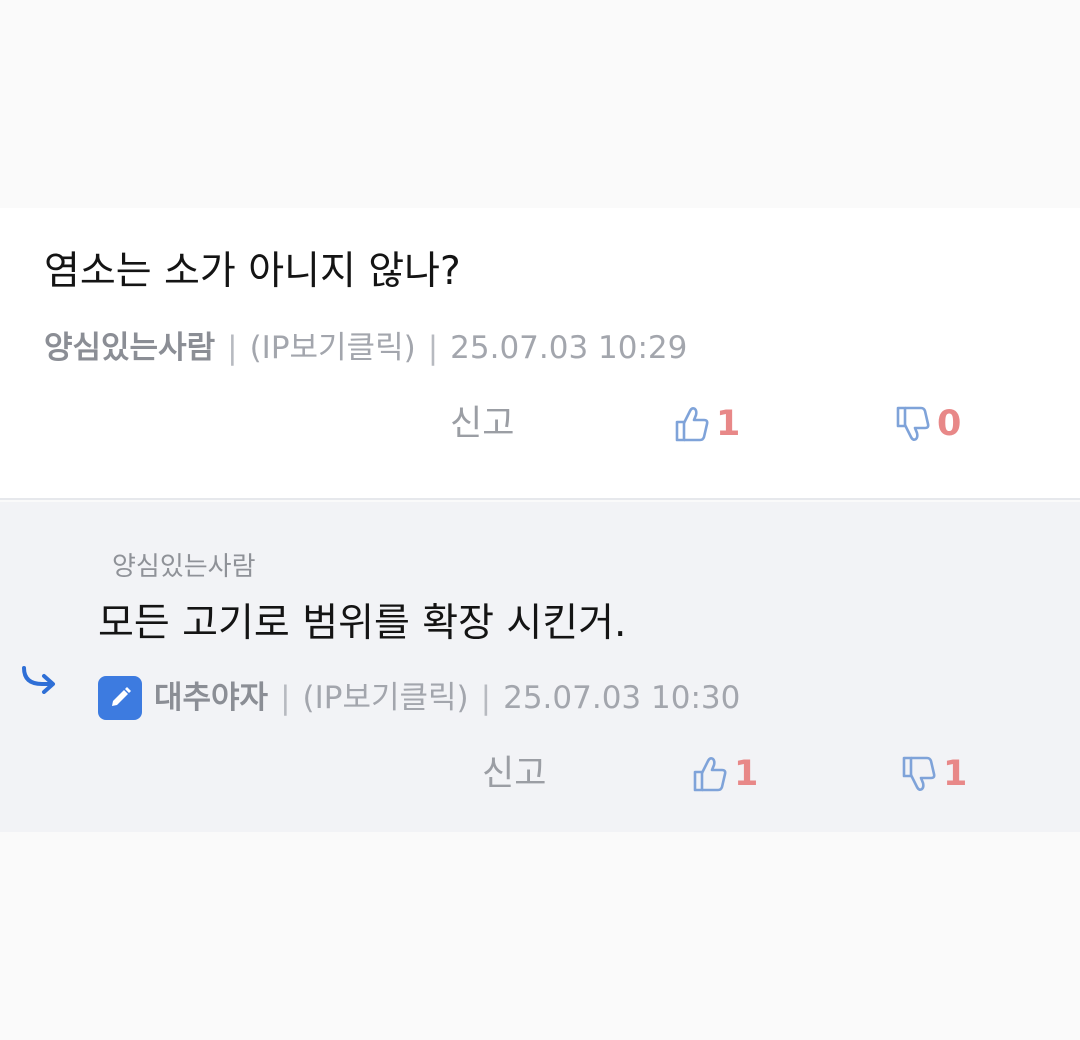 The height and width of the screenshot is (1040, 1080). What do you see at coordinates (622, 698) in the screenshot?
I see `reply-timestamp: 25.07.03 10:30` at bounding box center [622, 698].